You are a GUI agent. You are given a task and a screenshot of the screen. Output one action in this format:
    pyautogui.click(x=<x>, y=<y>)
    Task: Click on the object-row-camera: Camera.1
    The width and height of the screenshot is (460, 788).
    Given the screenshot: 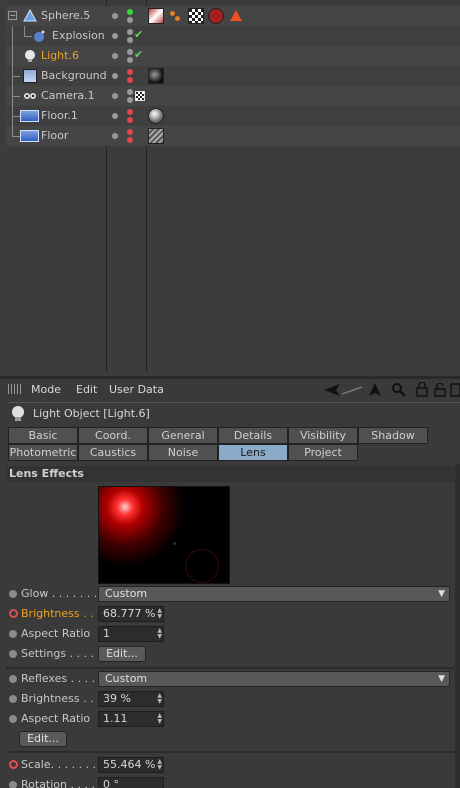 What is the action you would take?
    pyautogui.click(x=233, y=96)
    